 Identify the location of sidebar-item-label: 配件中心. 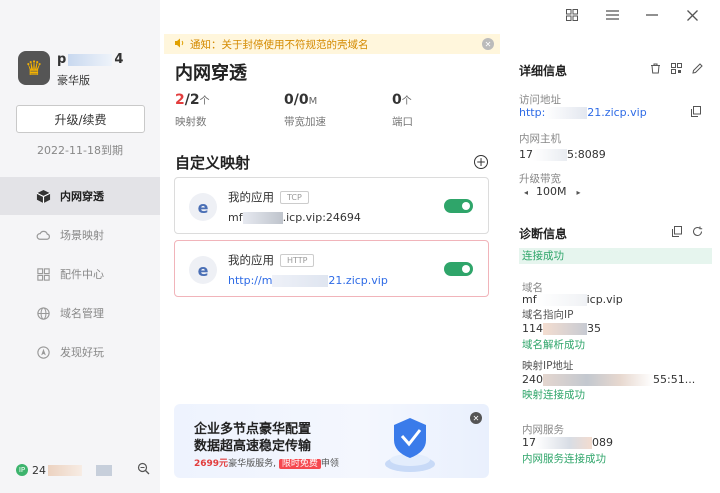
(82, 274).